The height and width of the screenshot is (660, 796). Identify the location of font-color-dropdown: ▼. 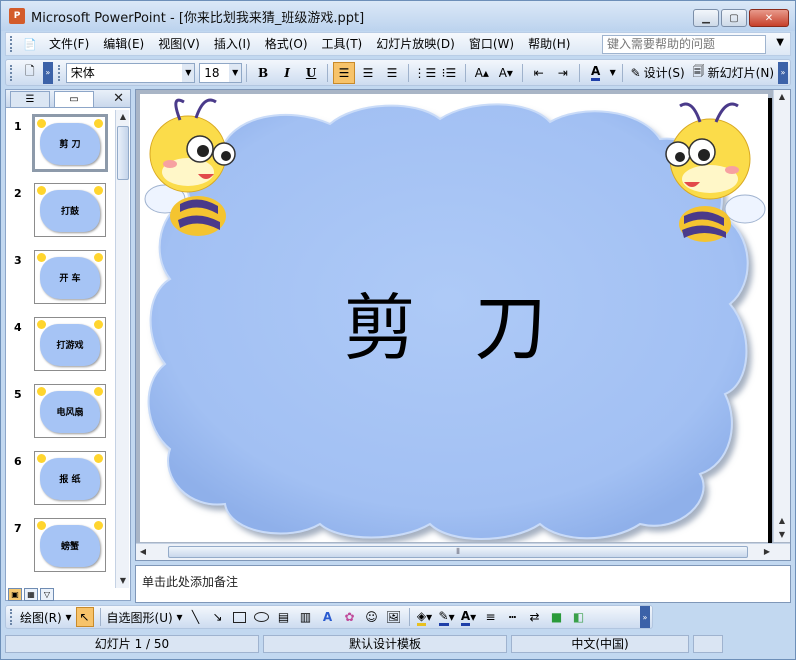
(613, 73).